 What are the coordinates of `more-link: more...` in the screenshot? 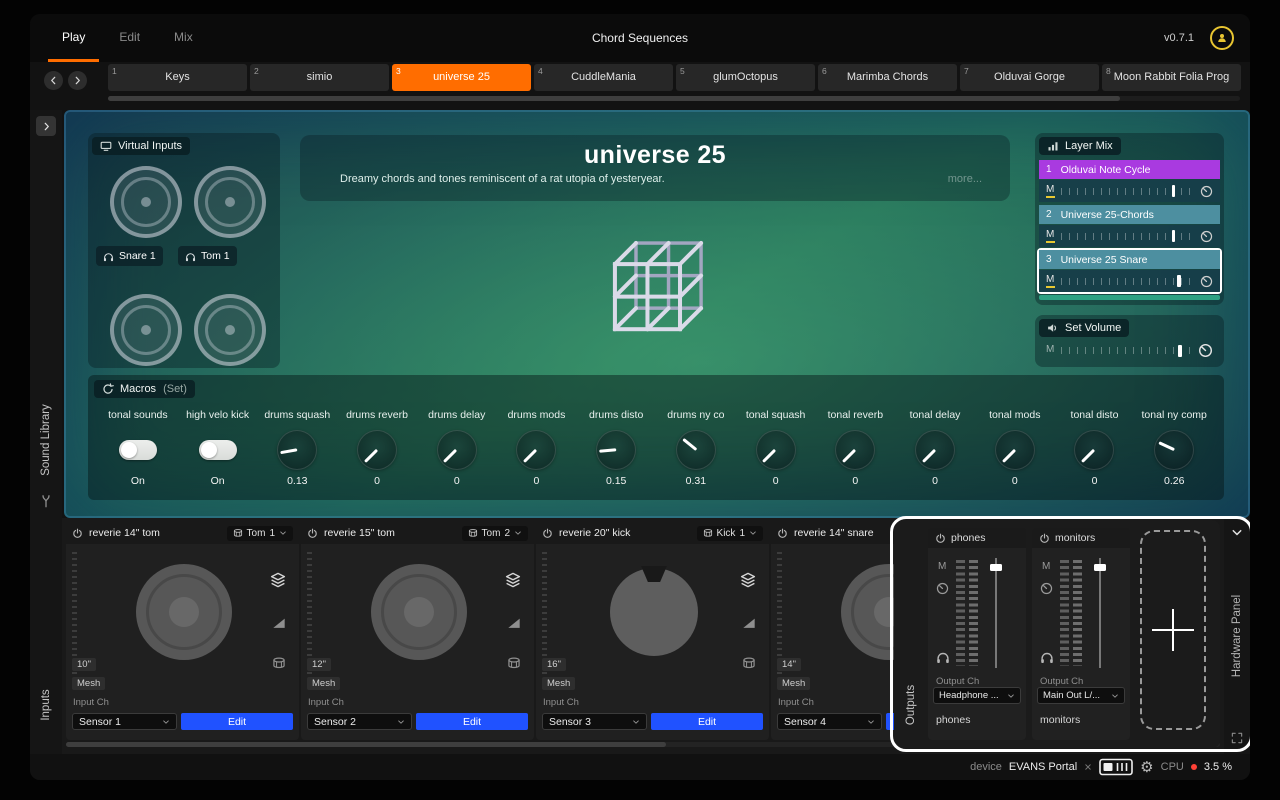 It's located at (965, 179).